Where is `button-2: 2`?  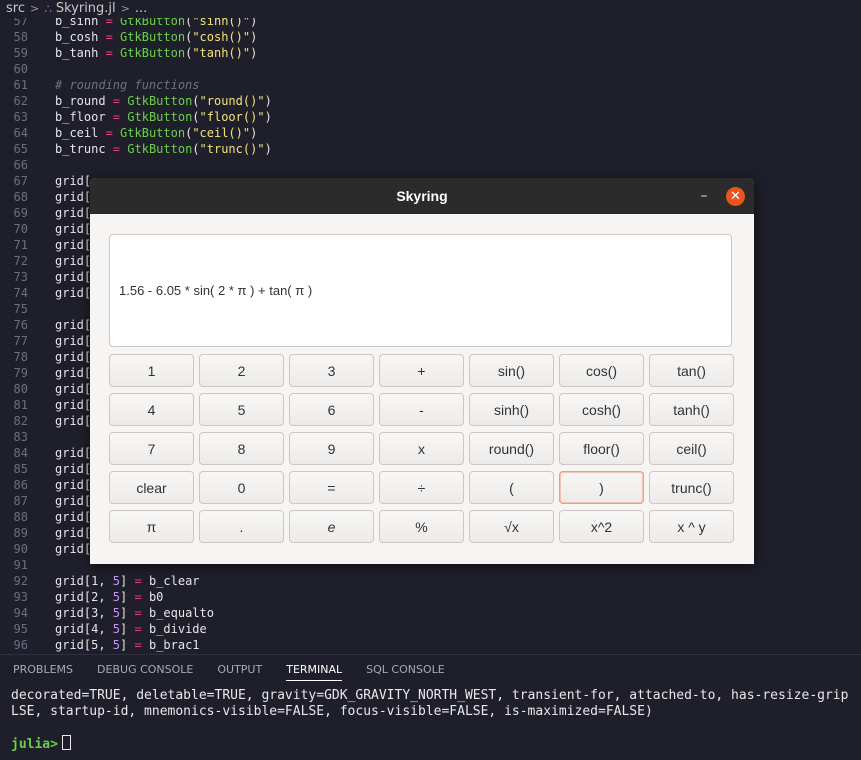
button-2: 2 is located at coordinates (241, 370).